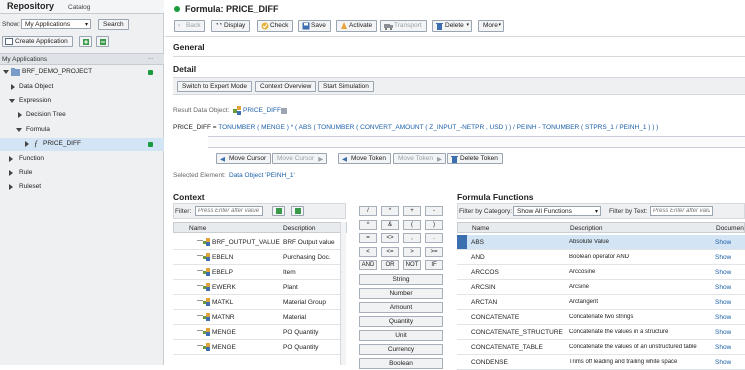 The image size is (745, 370). What do you see at coordinates (113, 24) in the screenshot?
I see `search-button: Search` at bounding box center [113, 24].